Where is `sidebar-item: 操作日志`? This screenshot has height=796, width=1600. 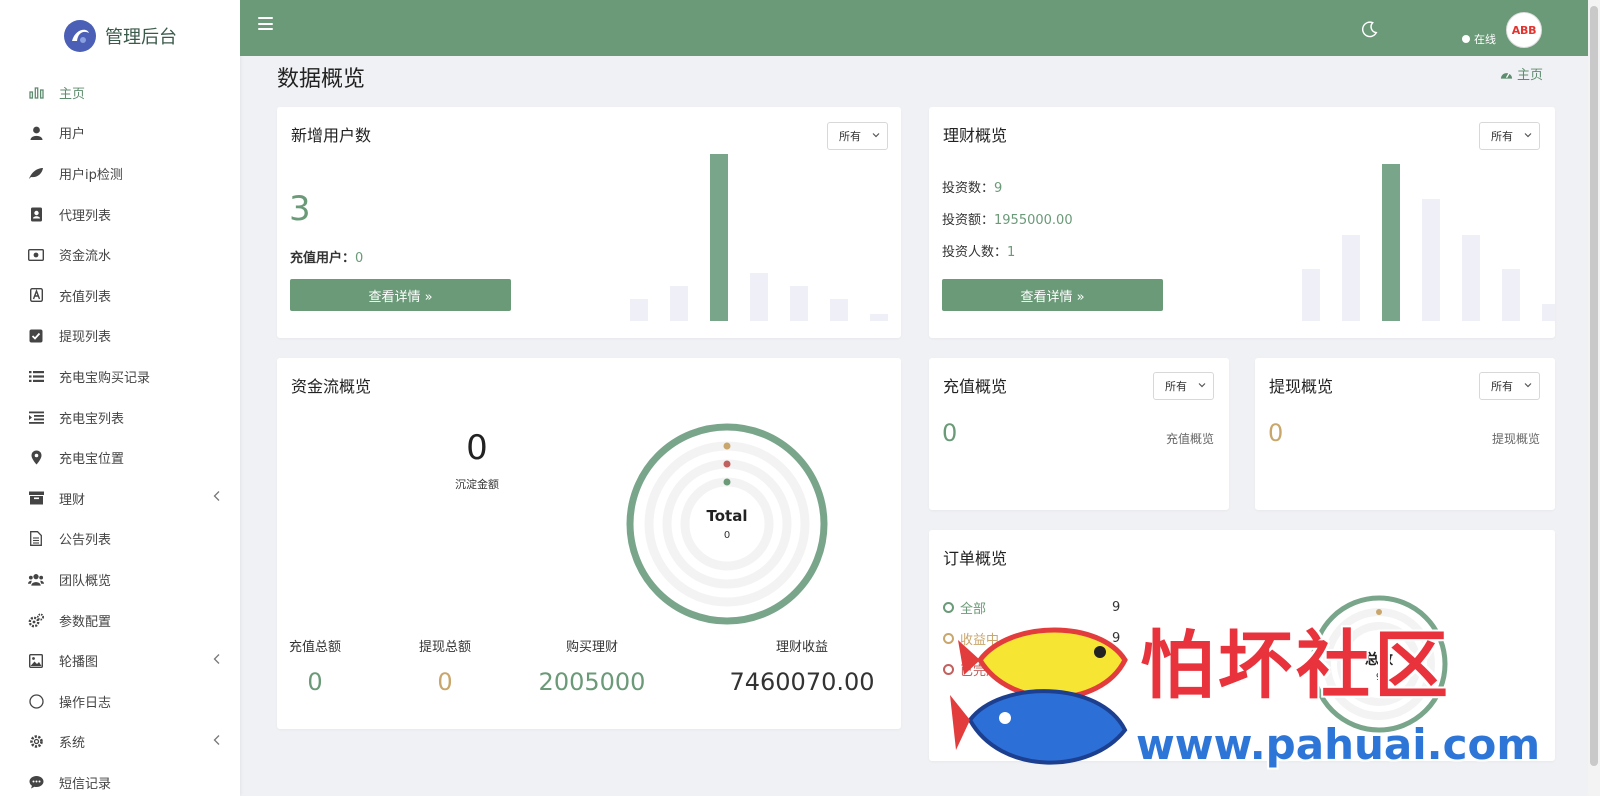 sidebar-item: 操作日志 is located at coordinates (120, 701).